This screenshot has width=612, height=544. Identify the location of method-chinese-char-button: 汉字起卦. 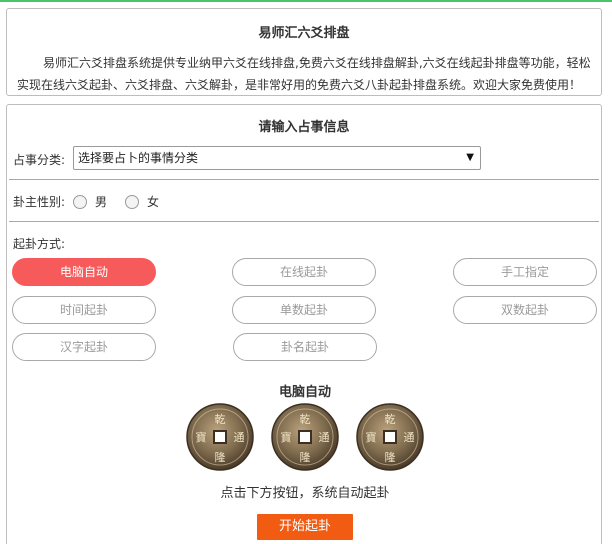
(84, 347).